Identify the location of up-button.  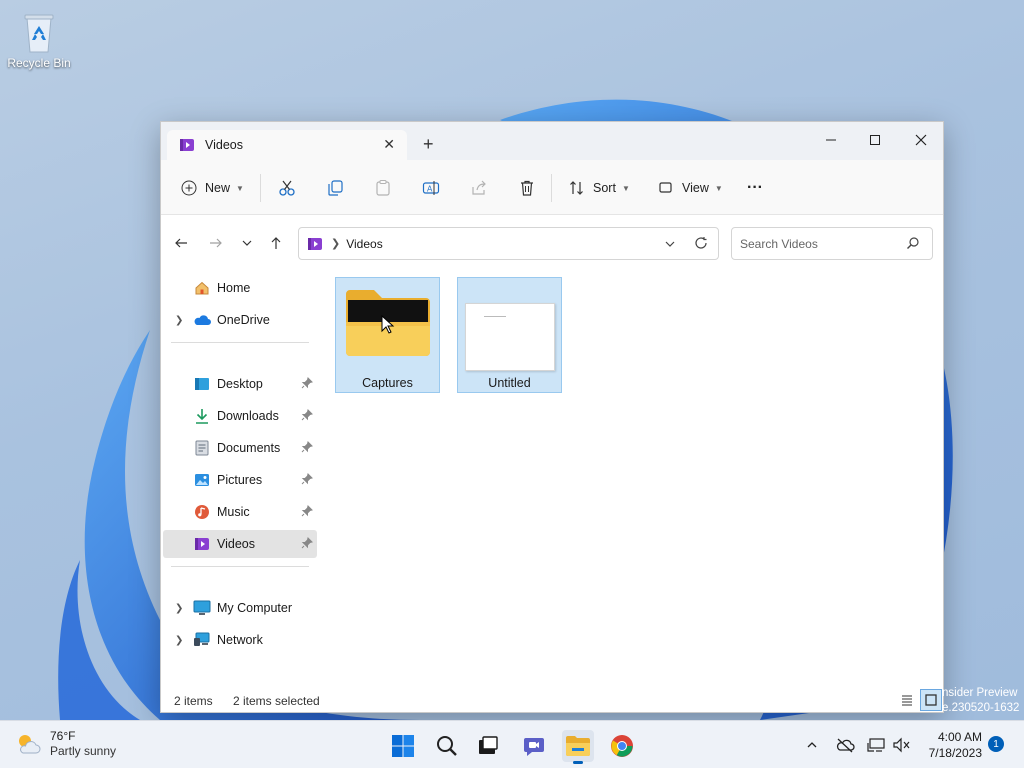
(276, 243).